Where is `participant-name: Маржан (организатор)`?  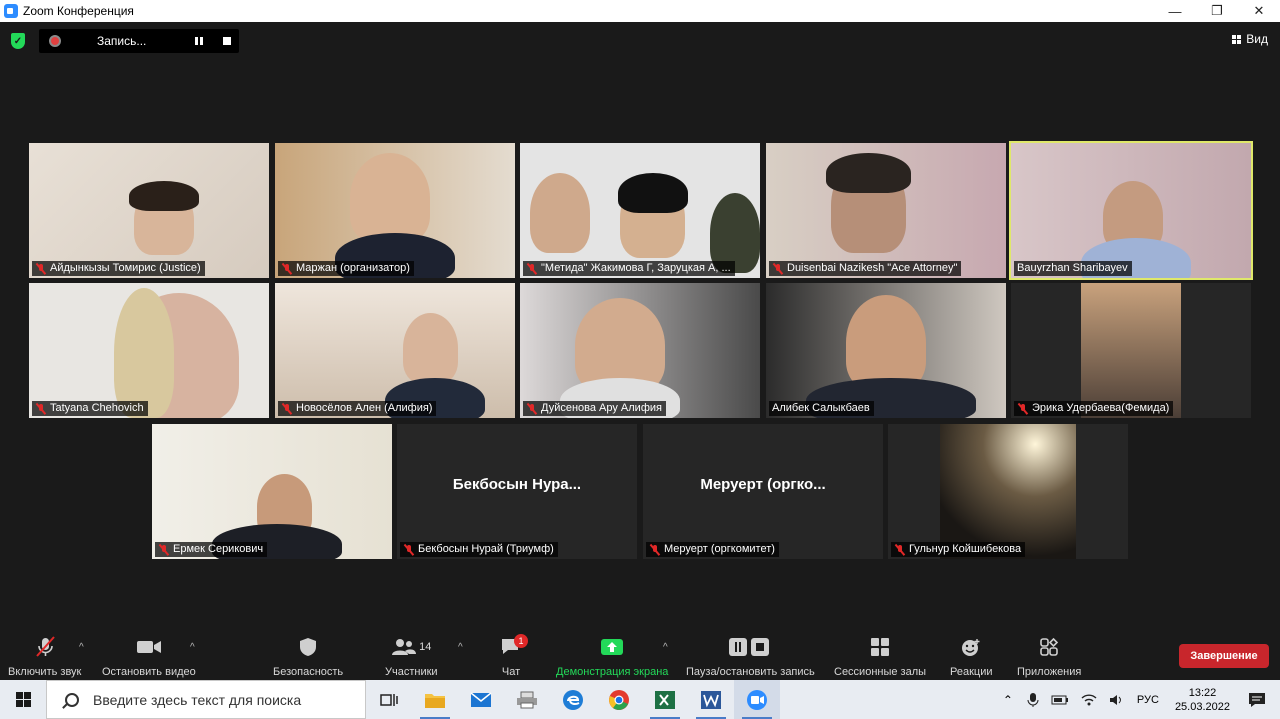
participant-name: Маржан (организатор) is located at coordinates (346, 268).